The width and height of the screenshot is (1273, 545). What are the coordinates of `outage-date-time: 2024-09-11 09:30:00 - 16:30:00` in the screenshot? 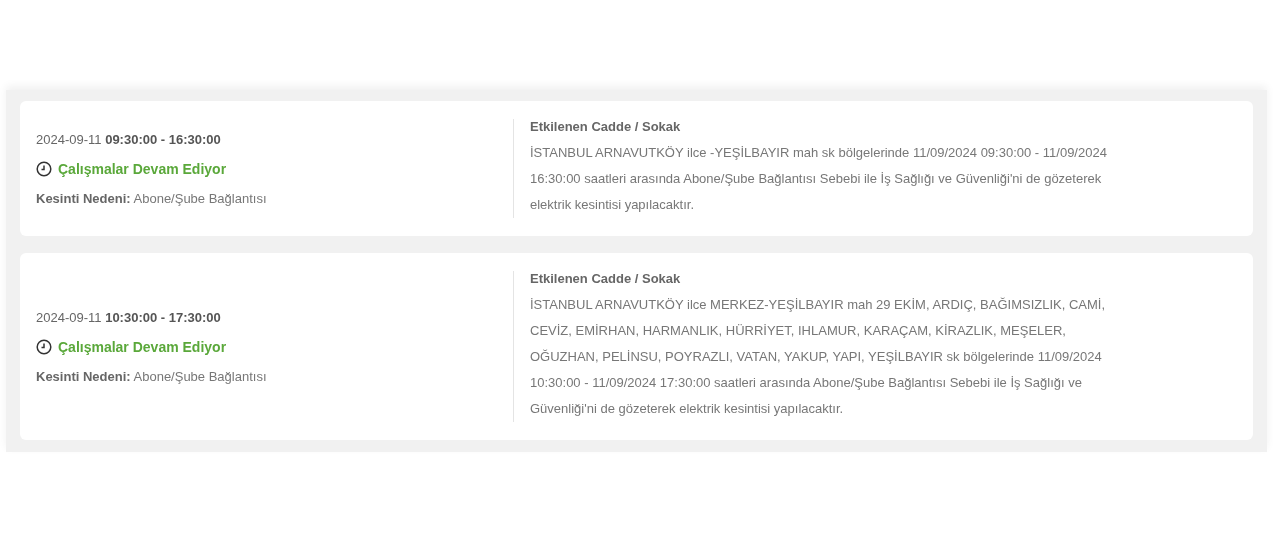 It's located at (129, 139).